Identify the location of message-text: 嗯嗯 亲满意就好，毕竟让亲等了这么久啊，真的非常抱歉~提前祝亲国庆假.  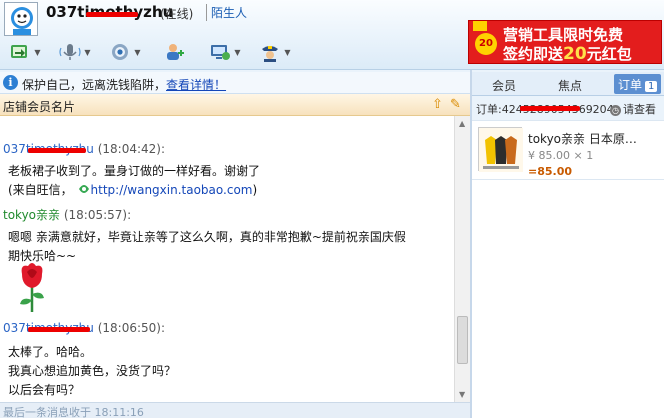
(207, 237).